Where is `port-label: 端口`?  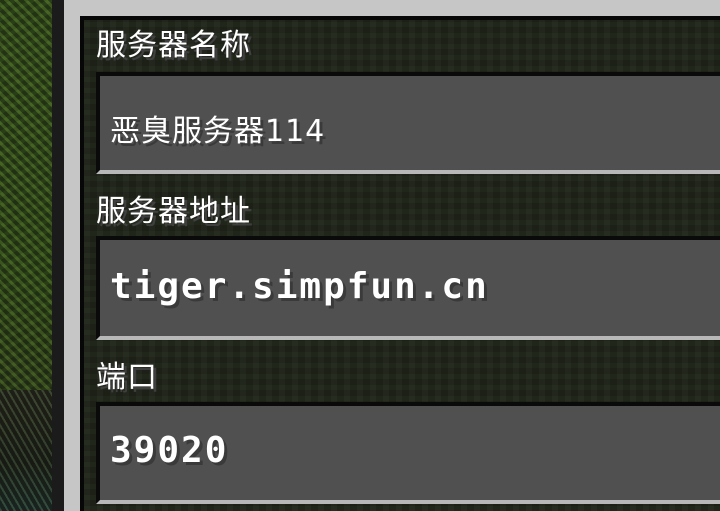
port-label: 端口 is located at coordinates (127, 377).